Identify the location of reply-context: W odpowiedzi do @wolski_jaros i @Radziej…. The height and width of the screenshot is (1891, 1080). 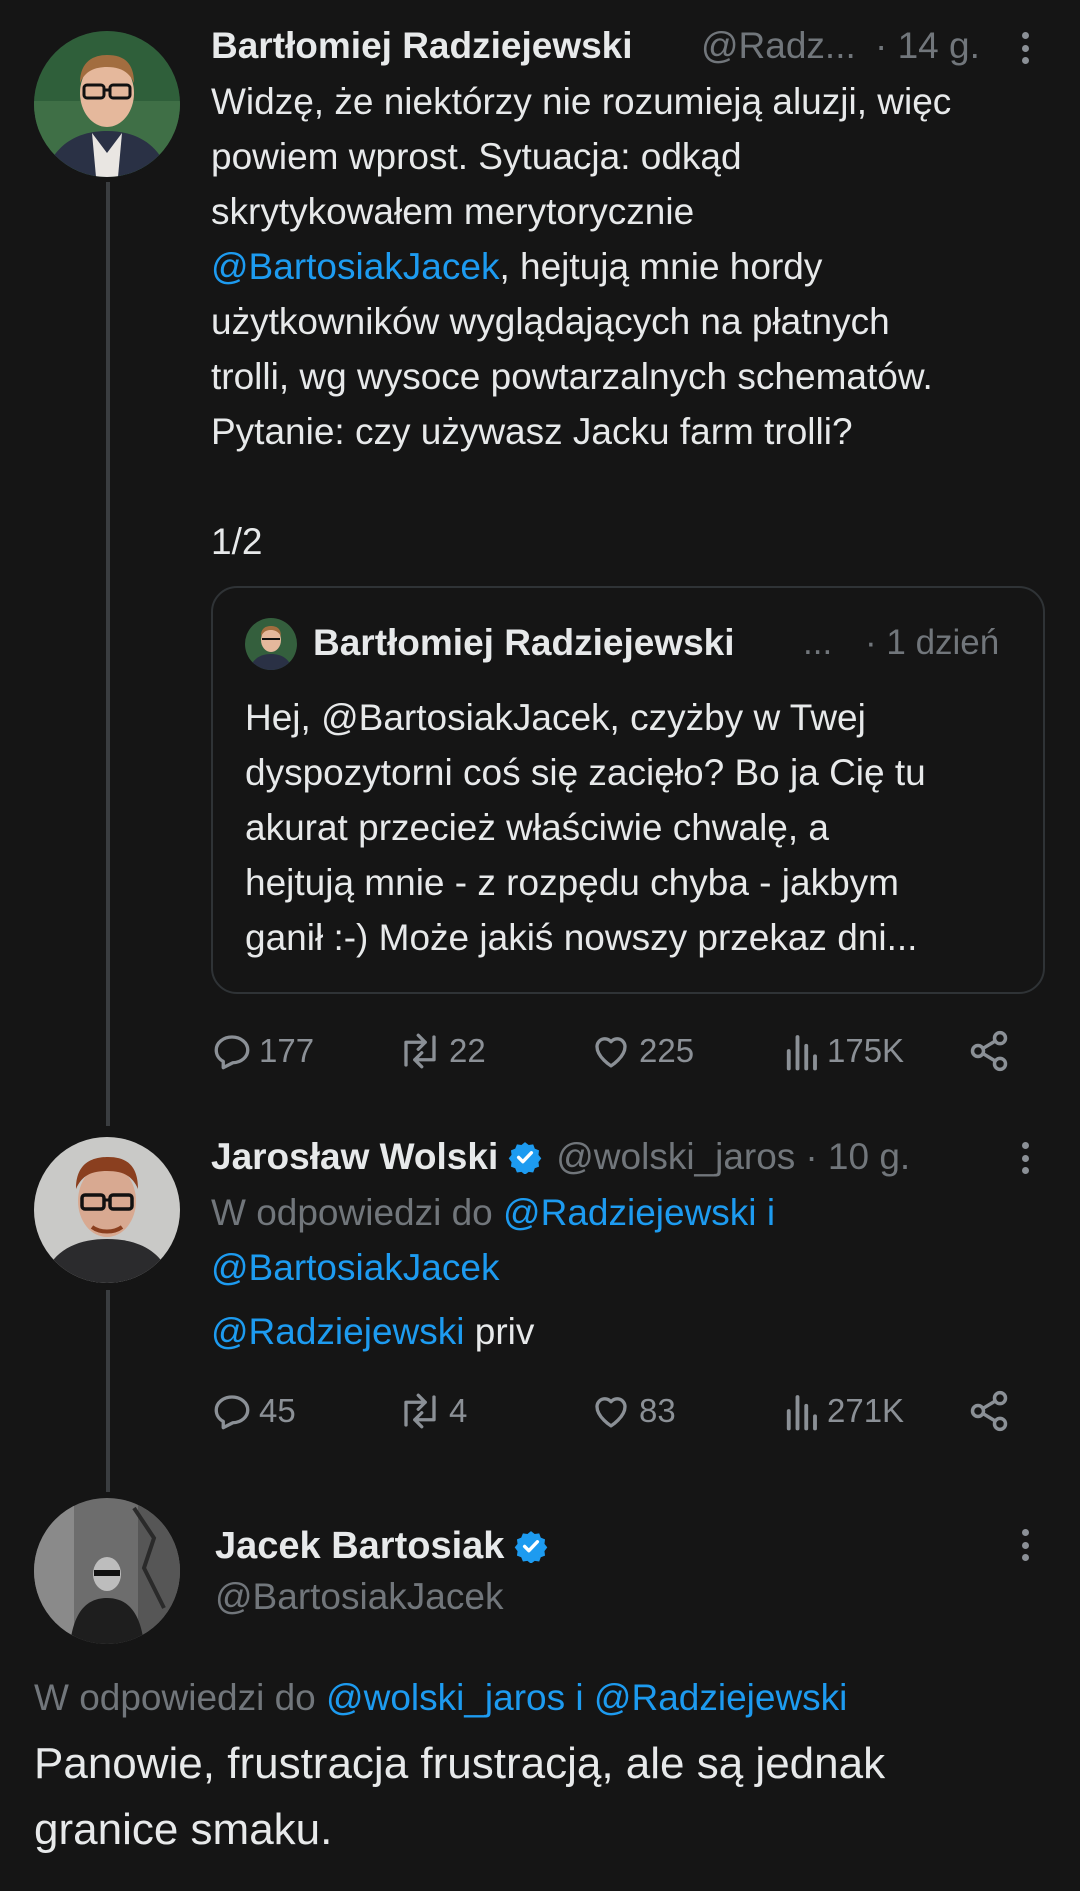
(440, 1698).